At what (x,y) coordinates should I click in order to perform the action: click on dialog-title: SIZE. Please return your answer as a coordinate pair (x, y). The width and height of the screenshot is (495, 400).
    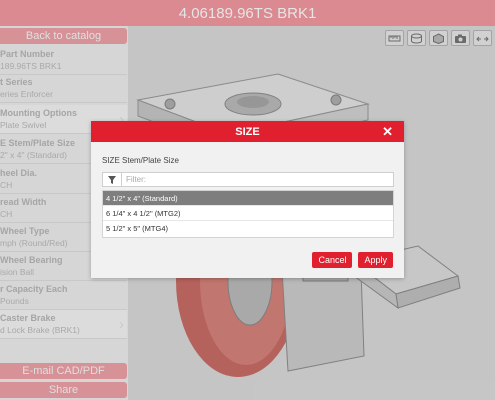
    Looking at the image, I should click on (247, 131).